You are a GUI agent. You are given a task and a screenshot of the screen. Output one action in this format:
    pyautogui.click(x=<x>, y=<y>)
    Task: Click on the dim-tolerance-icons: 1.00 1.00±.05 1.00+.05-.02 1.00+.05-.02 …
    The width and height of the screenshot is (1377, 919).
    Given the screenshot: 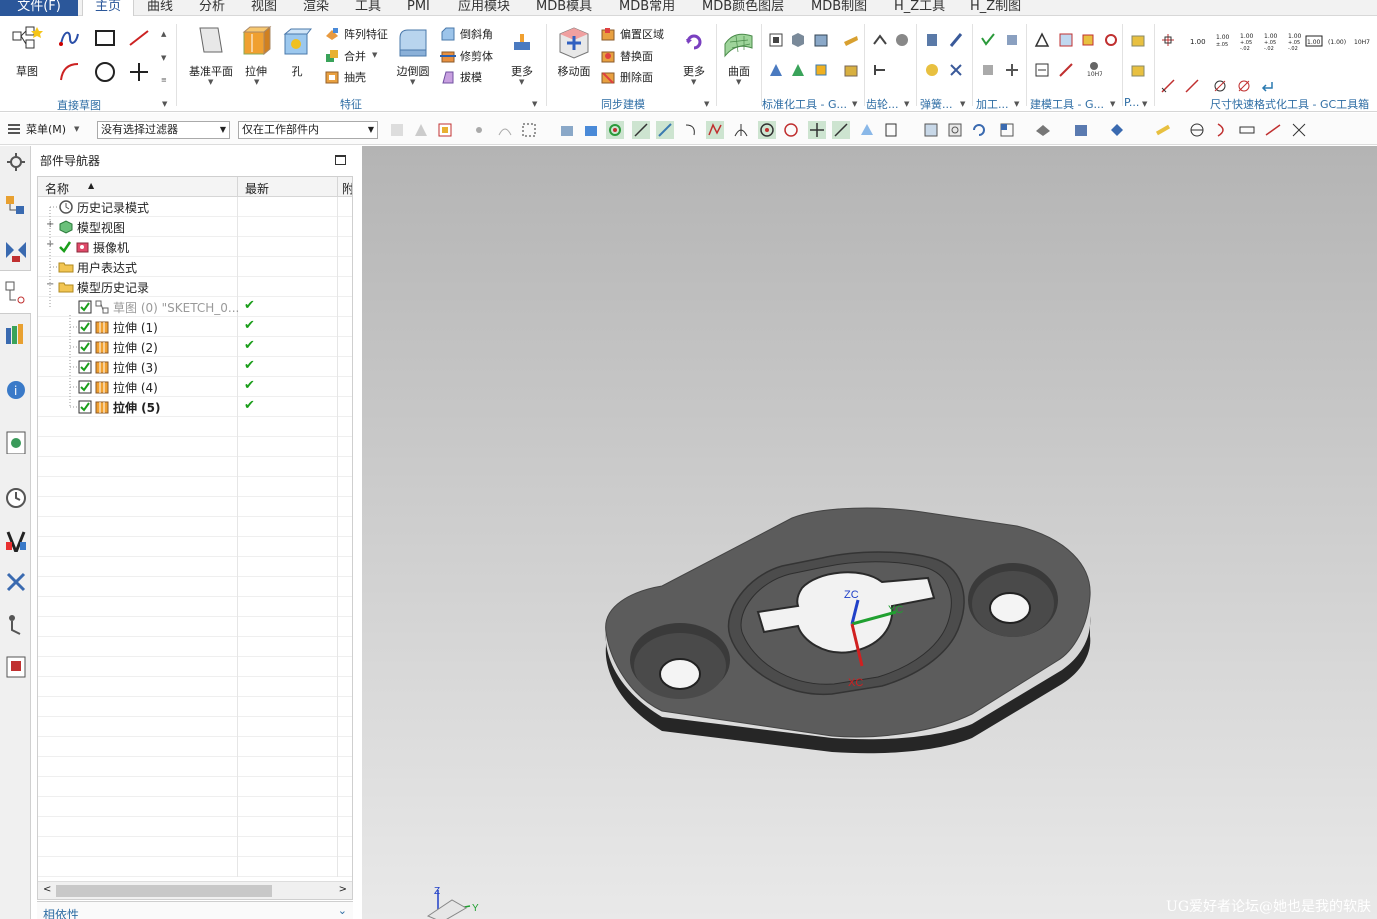 What is the action you would take?
    pyautogui.click(x=1281, y=41)
    